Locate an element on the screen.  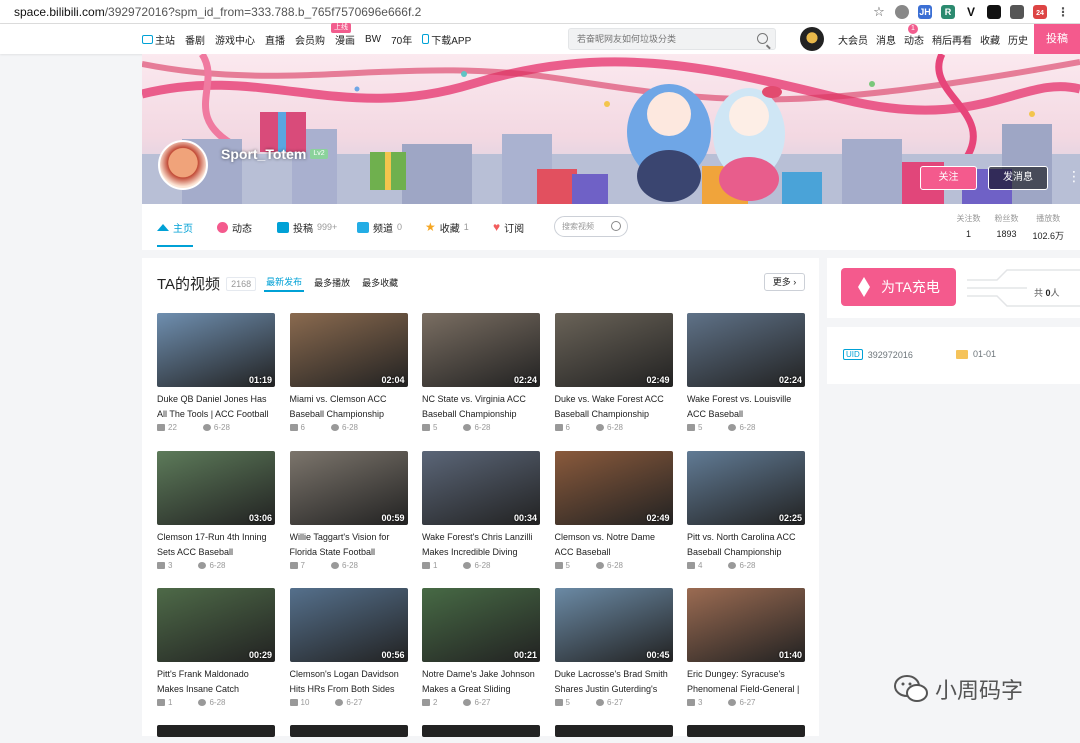
nav-download-app: 下载APP is located at coordinates (446, 39).